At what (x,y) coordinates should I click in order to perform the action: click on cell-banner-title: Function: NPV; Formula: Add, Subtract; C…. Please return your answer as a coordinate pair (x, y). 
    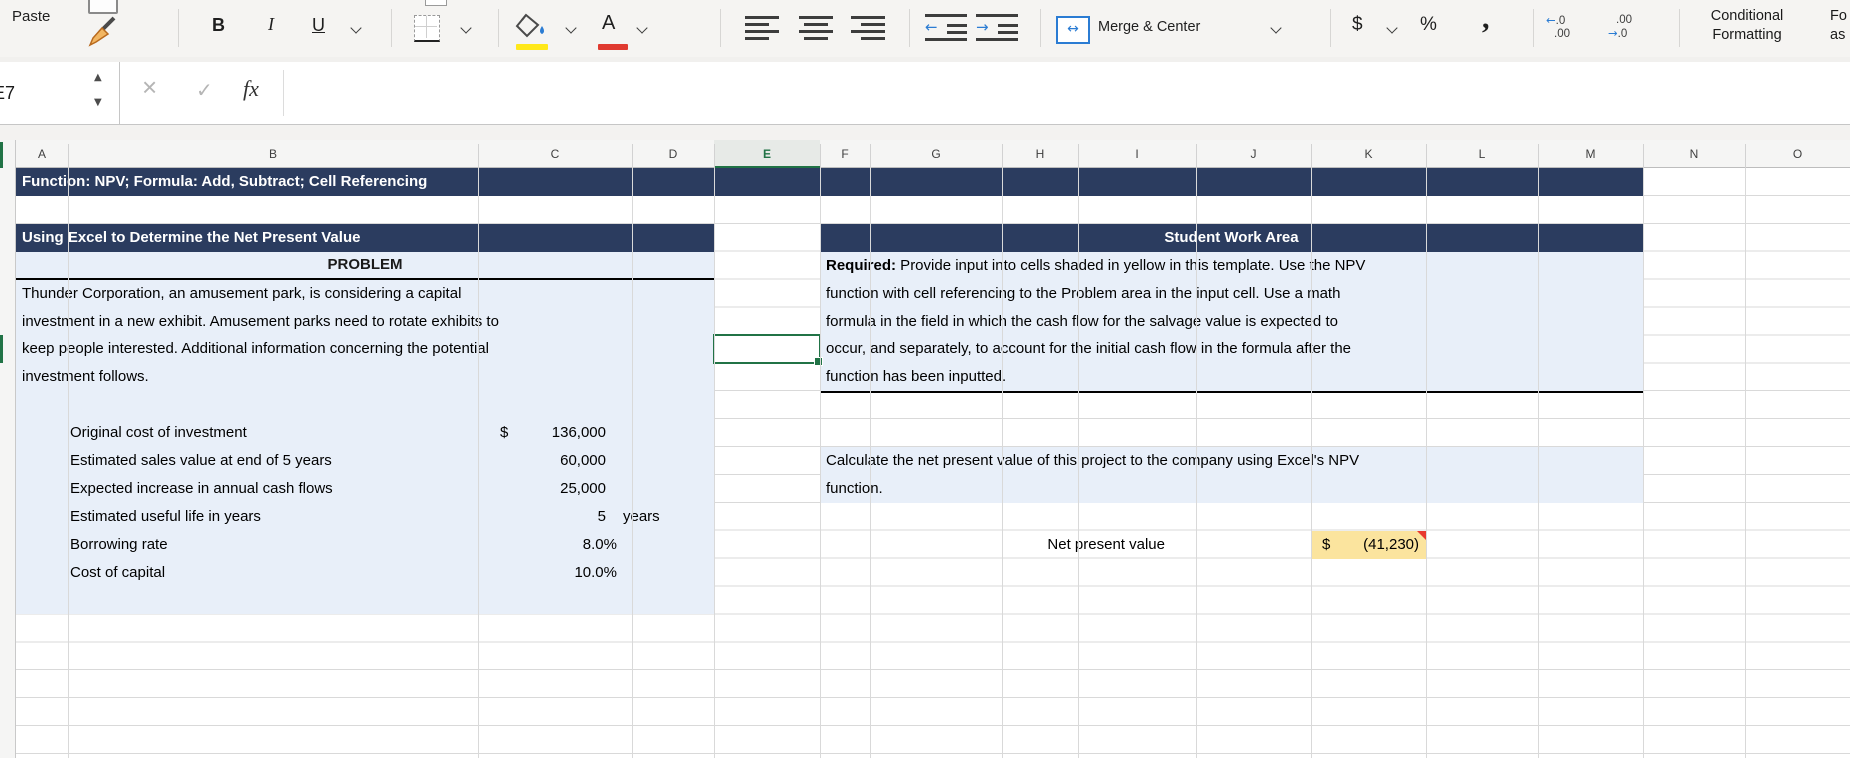
    Looking at the image, I should click on (829, 182).